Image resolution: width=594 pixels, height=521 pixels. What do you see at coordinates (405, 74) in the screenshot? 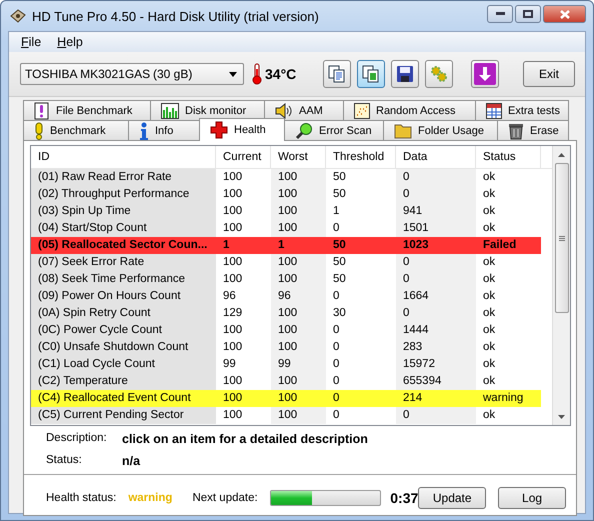
I see `save-button` at bounding box center [405, 74].